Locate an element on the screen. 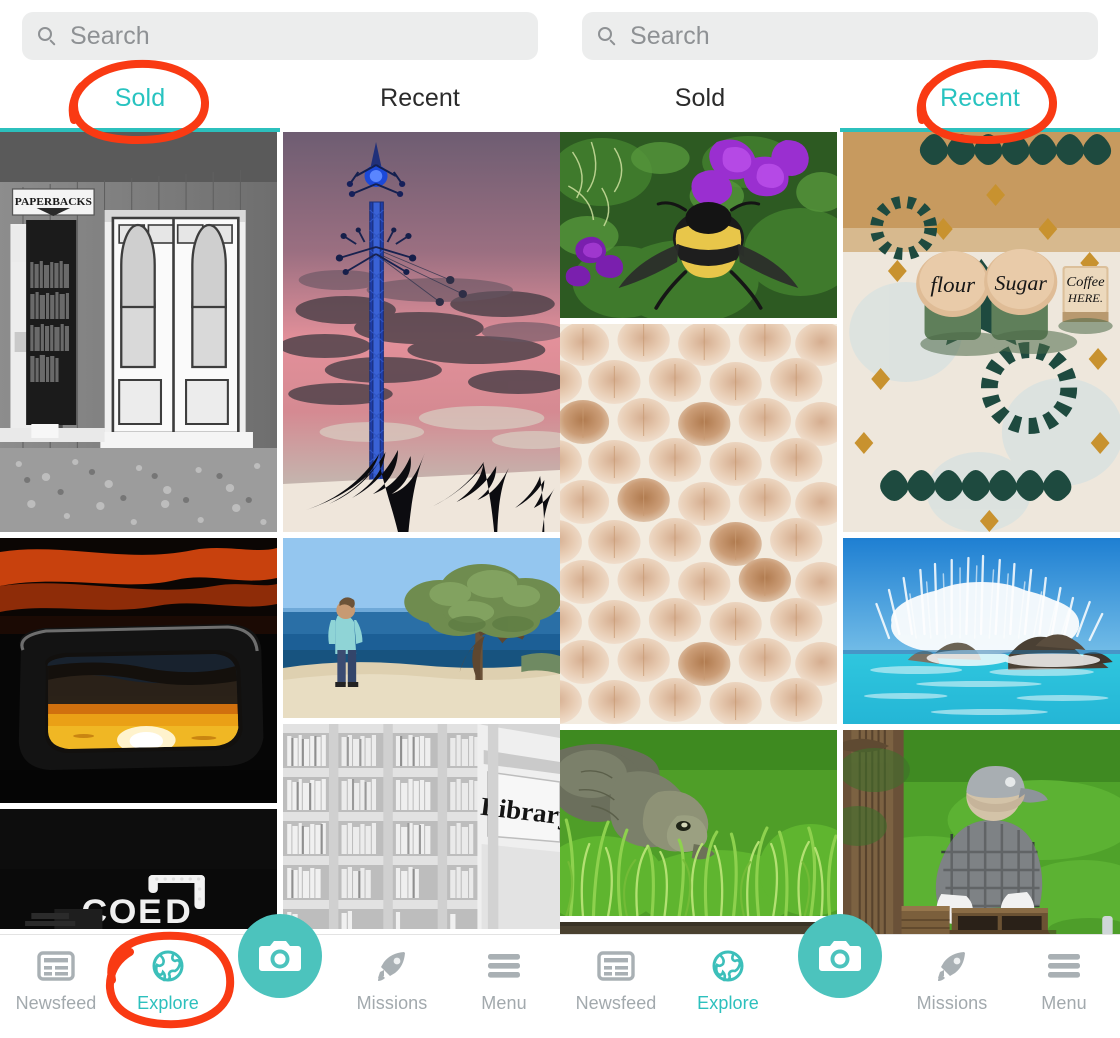  flour-sugar-coffee-labels-photo: flour Sugar Coffee HERE. is located at coordinates (981, 332).